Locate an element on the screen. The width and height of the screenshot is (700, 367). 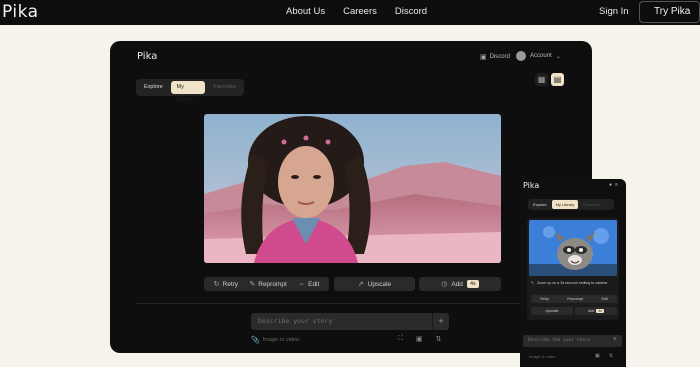
library-tabs: Explore My Library Favorites is located at coordinates (190, 91).